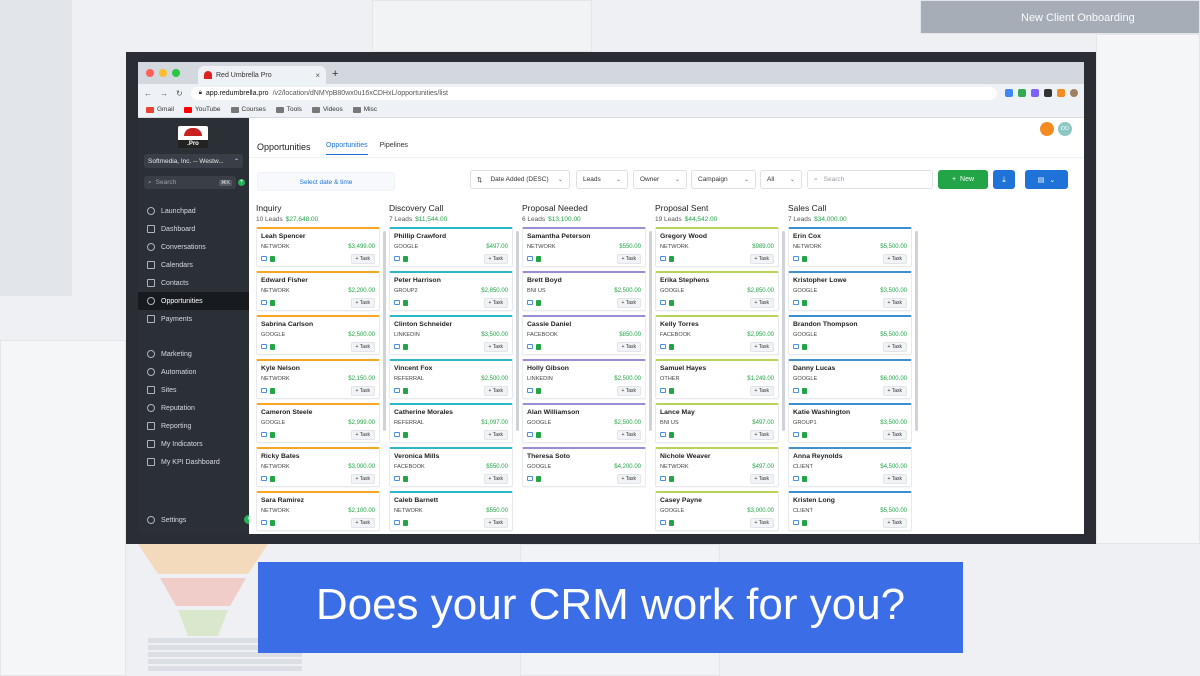  I want to click on sidebar-item-sites: Sites, so click(193, 390).